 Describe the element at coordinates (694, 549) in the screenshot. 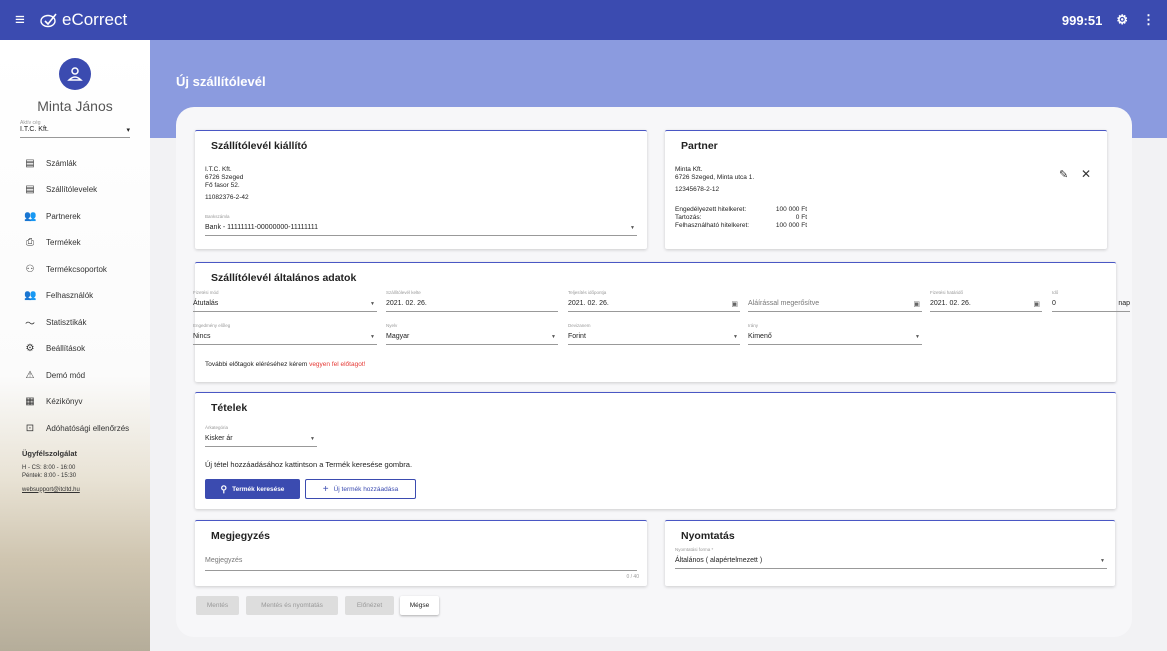

I see `print-form-label: Nyomtatási forma *` at that location.